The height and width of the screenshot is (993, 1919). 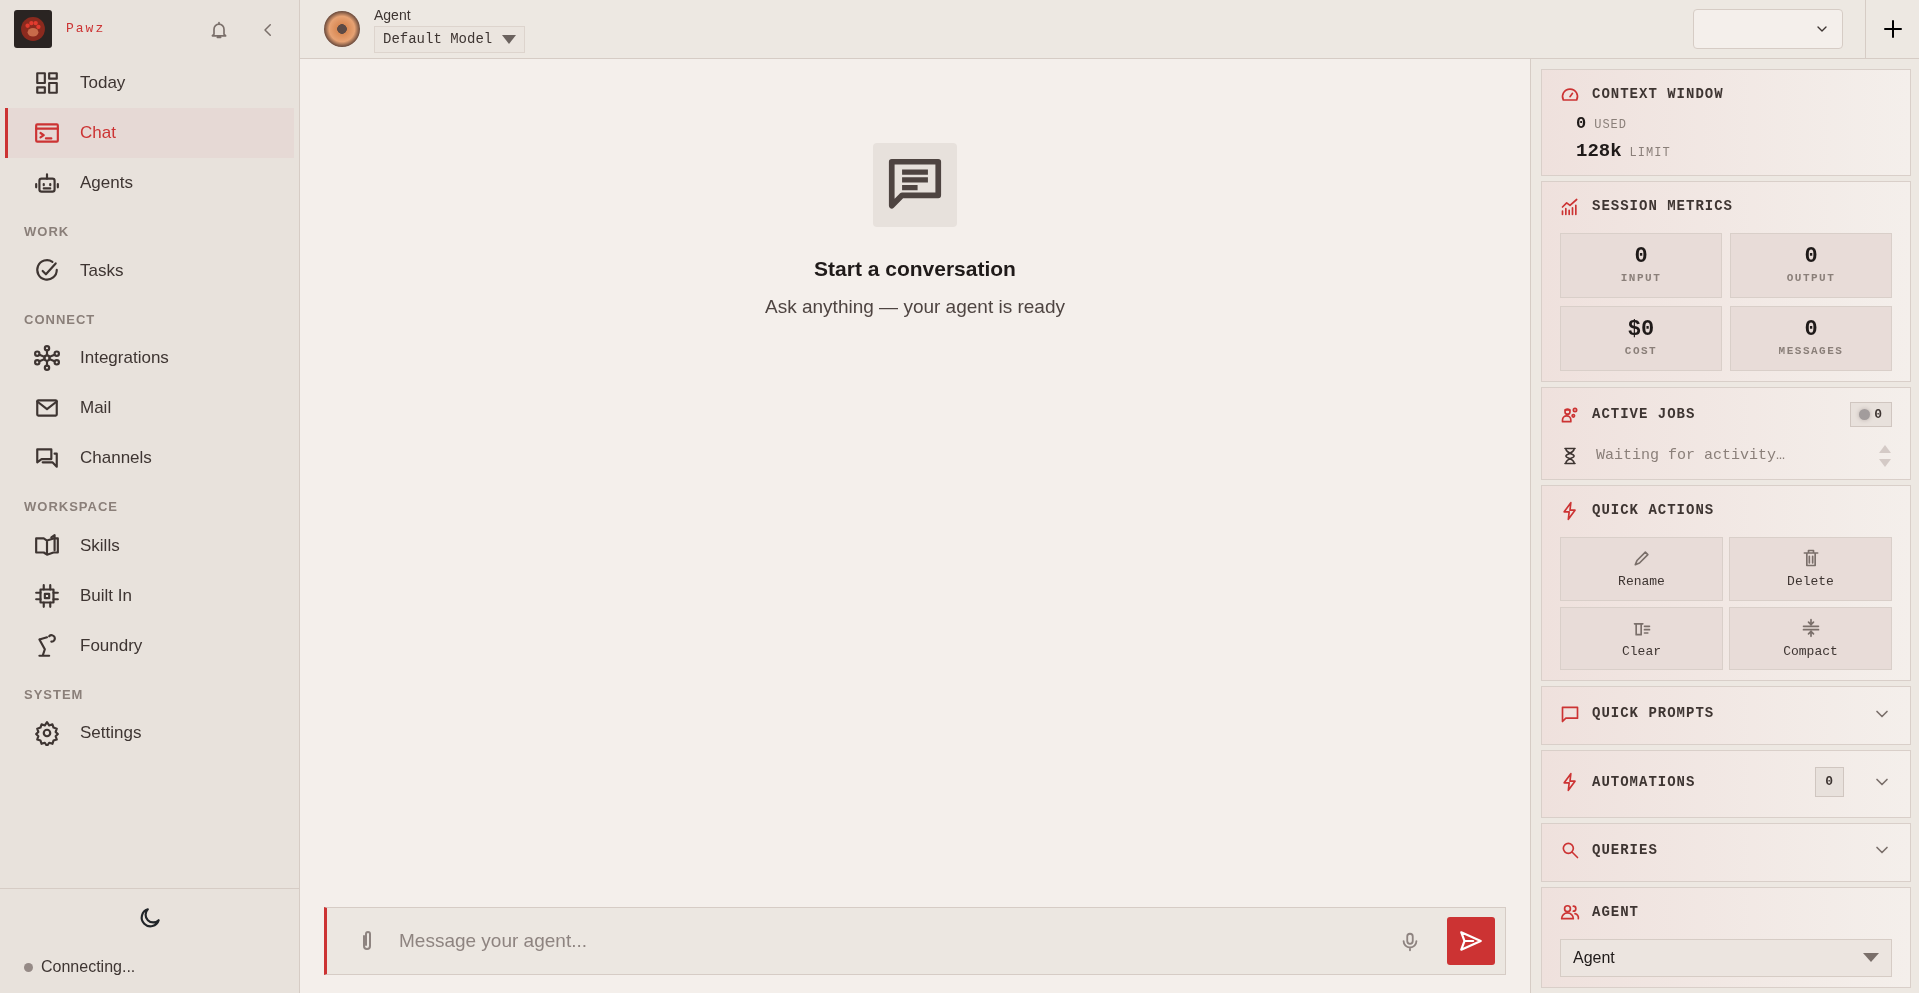 I want to click on action-button: Clear, so click(x=1641, y=638).